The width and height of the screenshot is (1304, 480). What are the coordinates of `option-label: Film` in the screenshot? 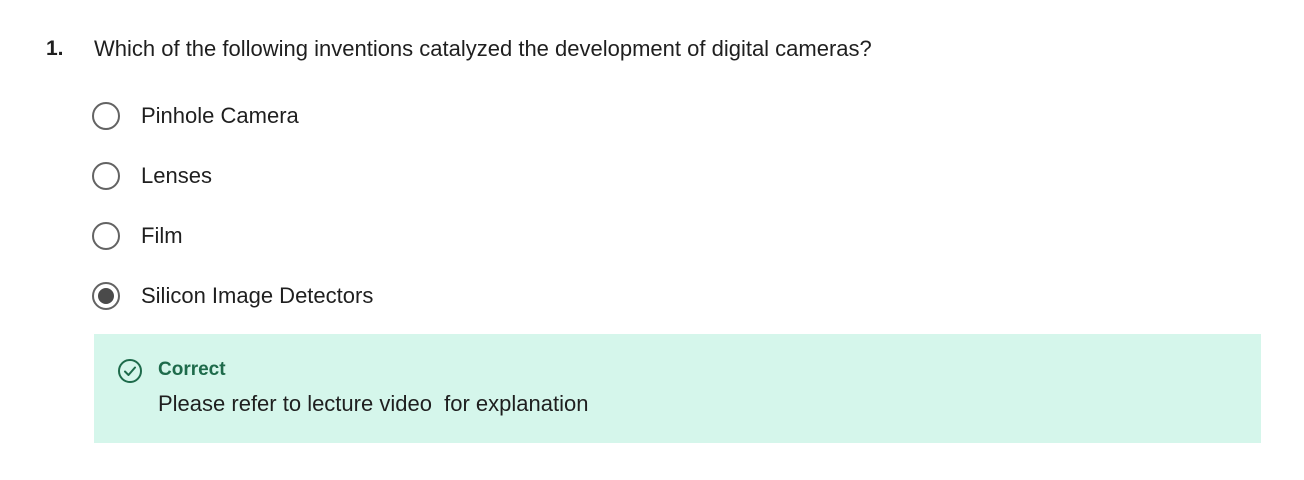 It's located at (162, 235).